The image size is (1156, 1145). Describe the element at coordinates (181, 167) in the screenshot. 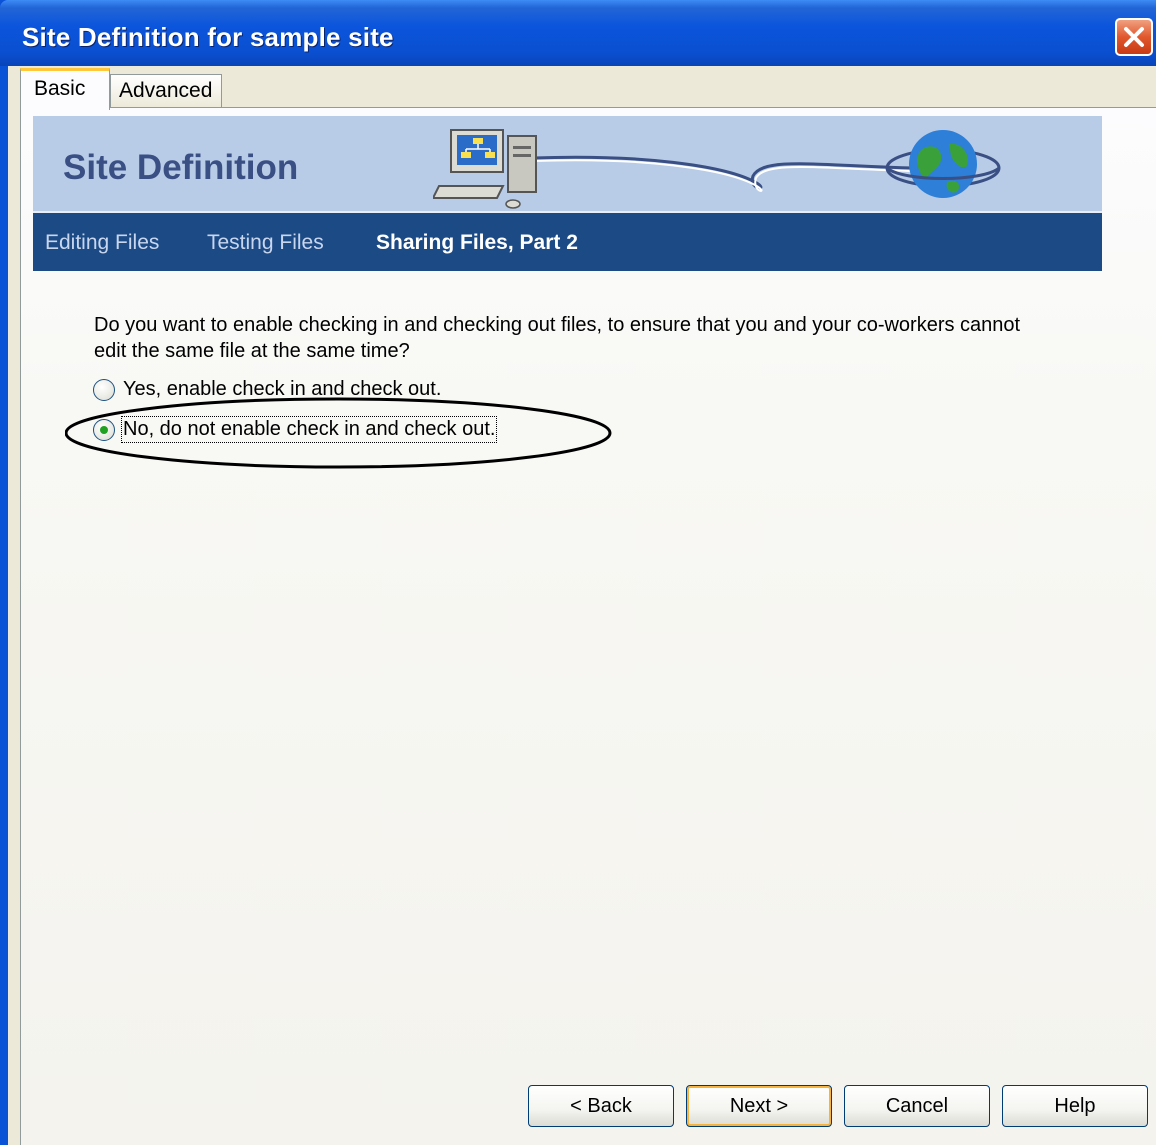

I see `banner-title: Site Definition` at that location.